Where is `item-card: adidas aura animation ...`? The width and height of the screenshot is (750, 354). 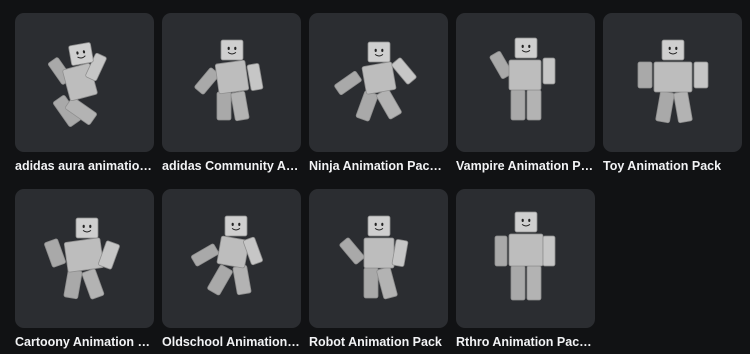
item-card: adidas aura animation ... is located at coordinates (84, 95).